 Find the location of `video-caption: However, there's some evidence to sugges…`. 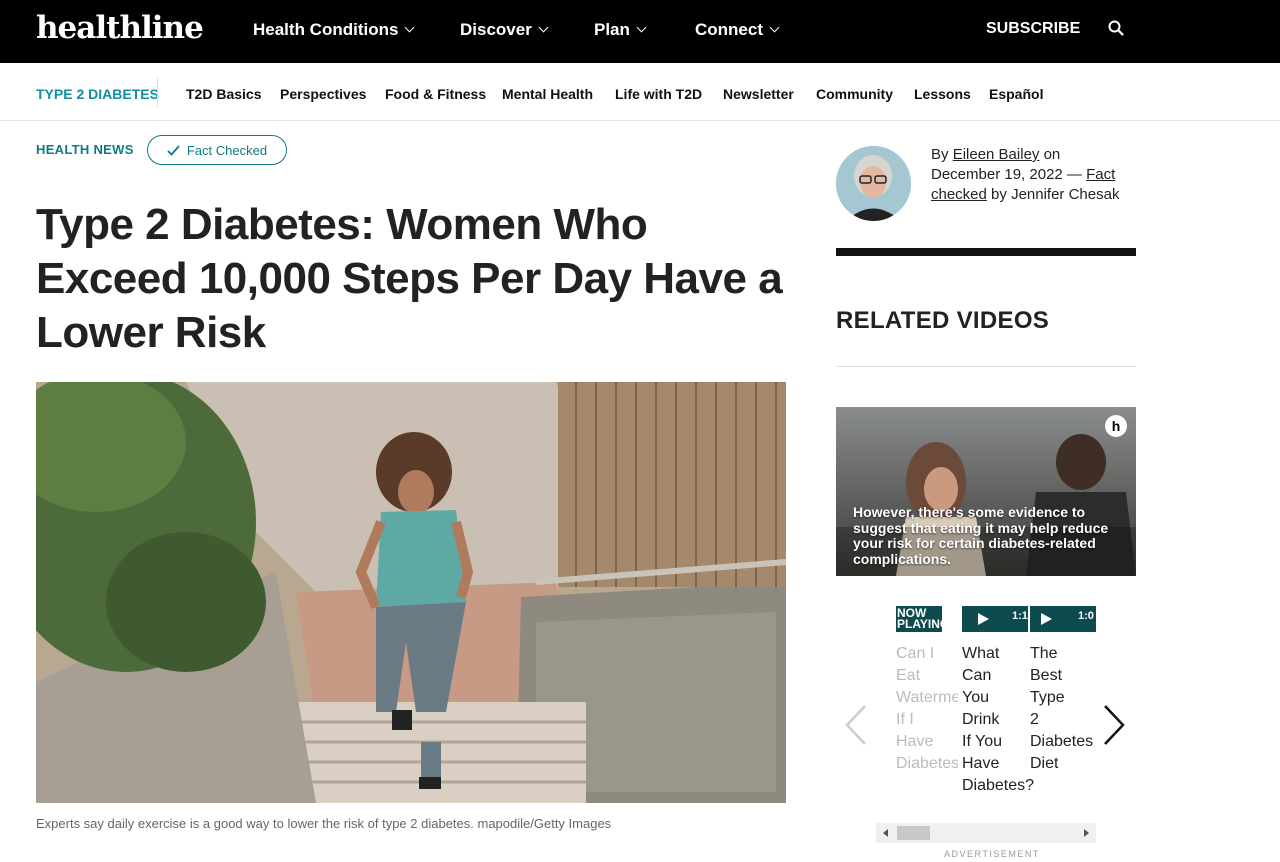

video-caption: However, there's some evidence to sugges… is located at coordinates (981, 535).